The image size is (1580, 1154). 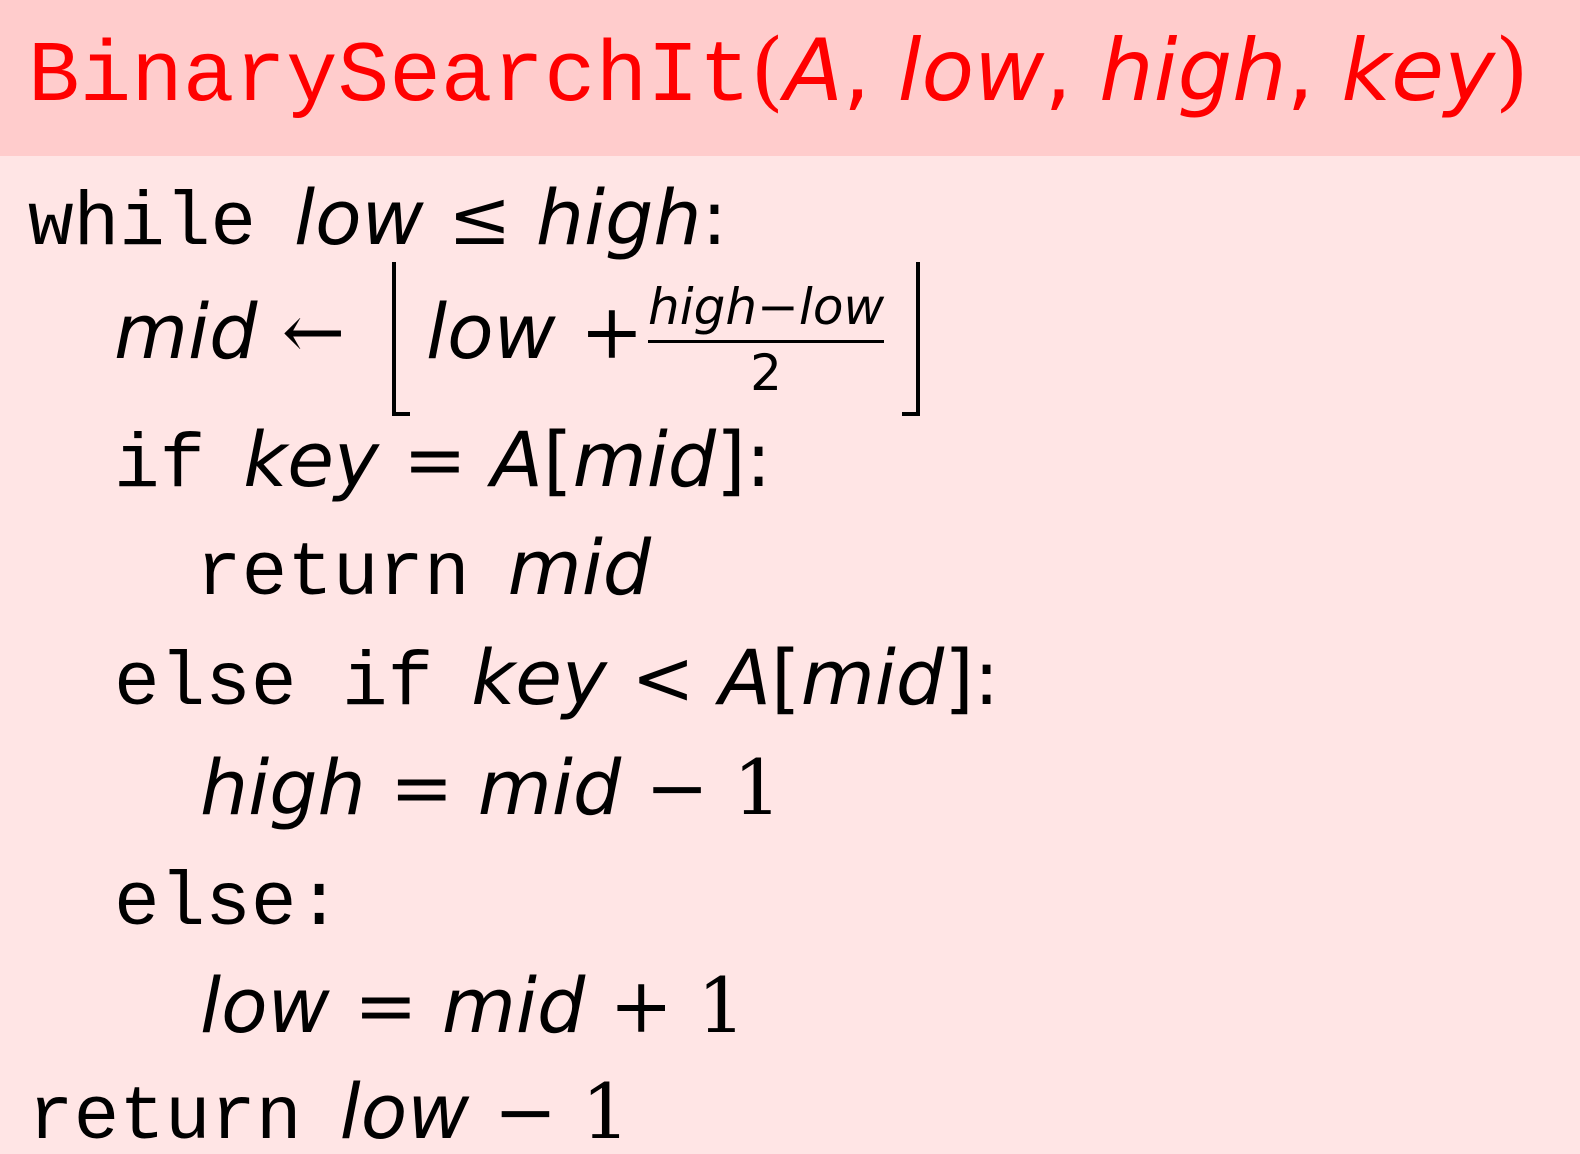 I want to click on code-line-return-low: return low − 1, so click(x=329, y=1109).